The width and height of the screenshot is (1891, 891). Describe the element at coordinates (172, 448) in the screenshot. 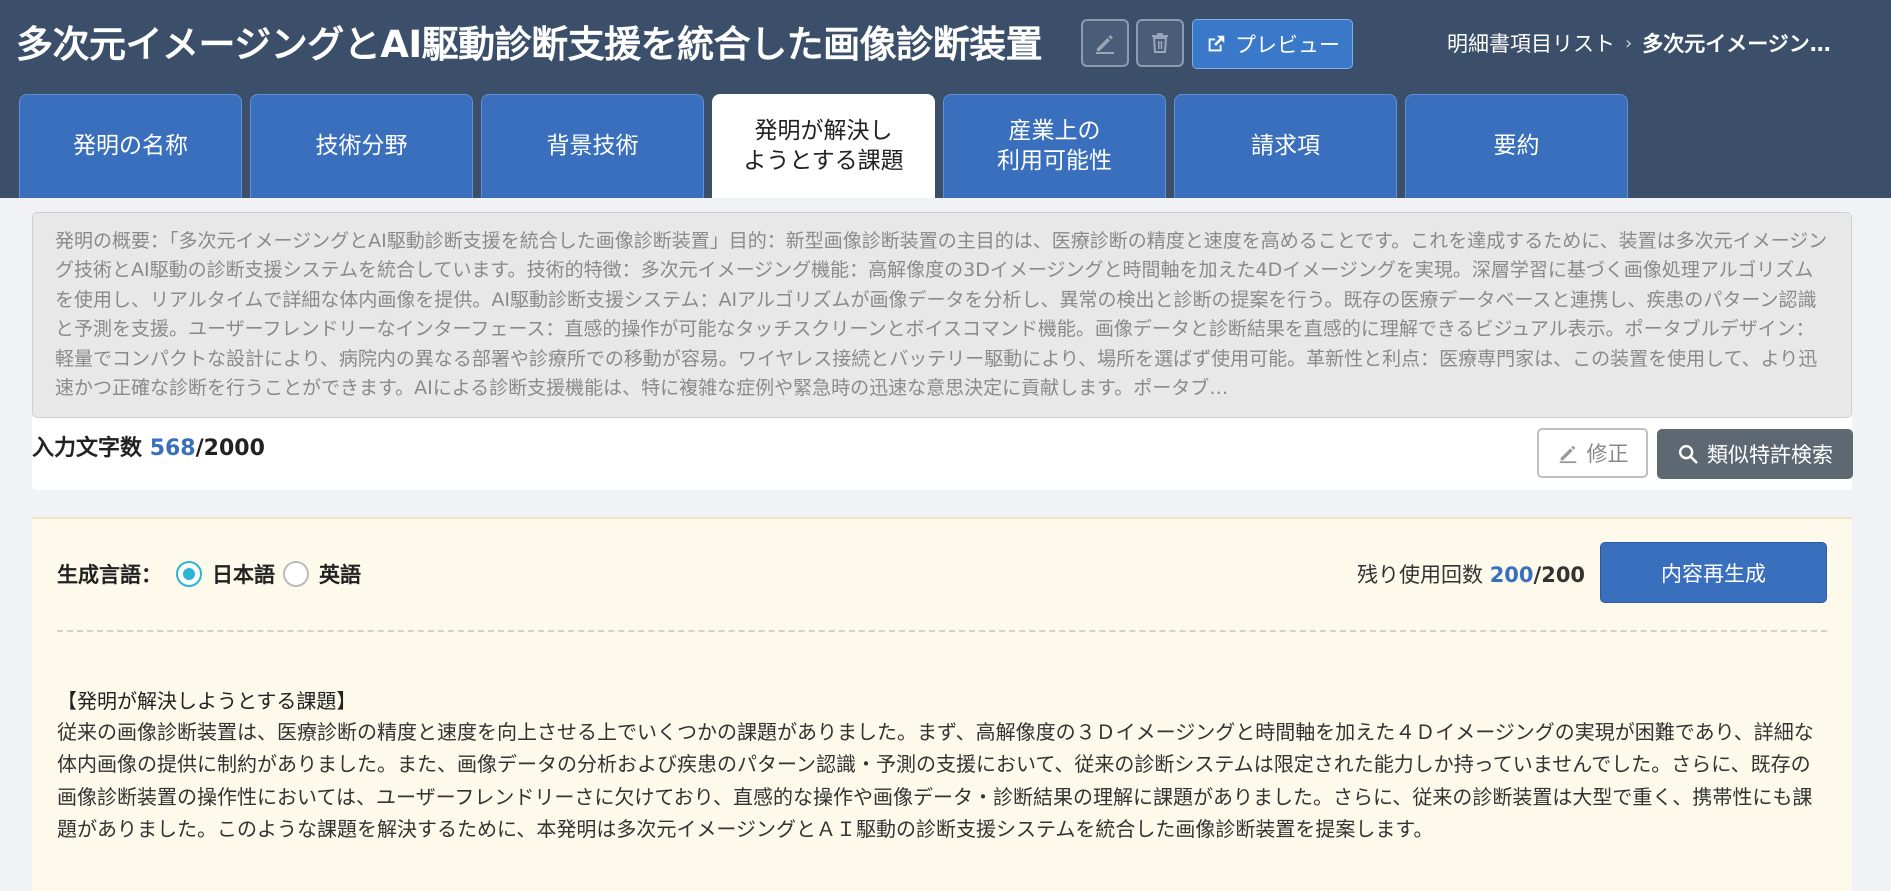

I see `char-count-value: 568` at that location.